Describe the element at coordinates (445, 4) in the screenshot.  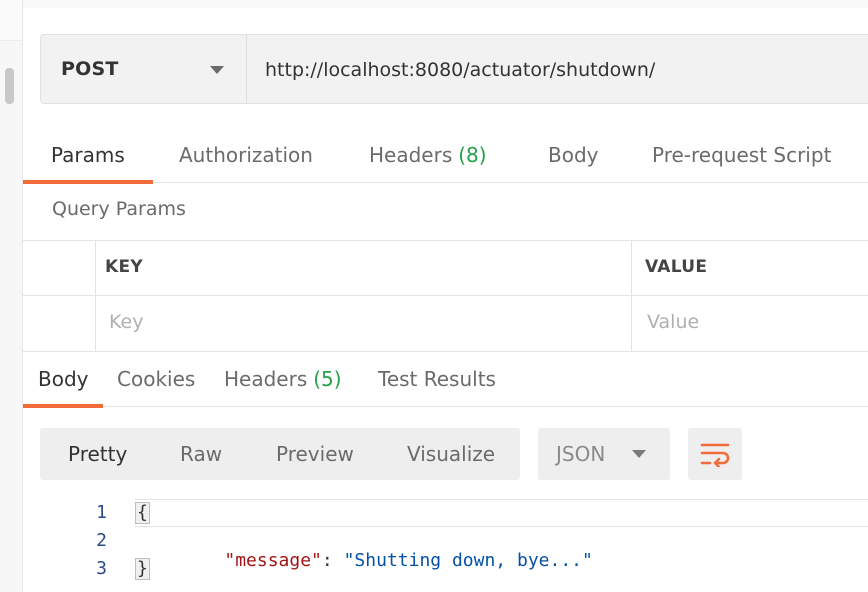
I see `top-strip` at that location.